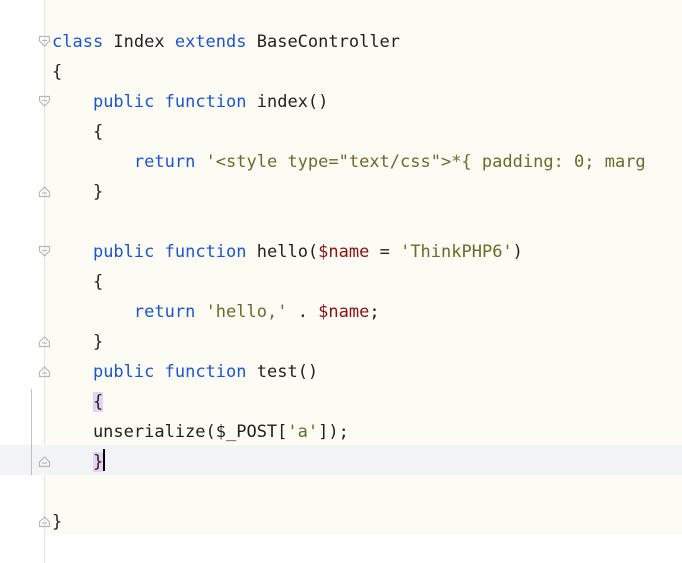 This screenshot has height=563, width=682. What do you see at coordinates (456, 252) in the screenshot?
I see `code-string: 'ThinkPHP6'` at bounding box center [456, 252].